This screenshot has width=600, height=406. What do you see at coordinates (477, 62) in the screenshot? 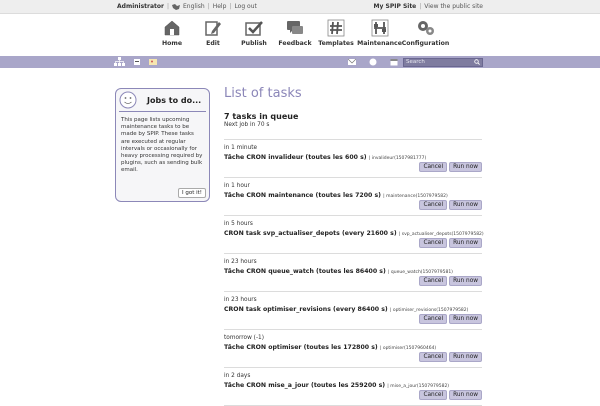
I see `search-icon` at bounding box center [477, 62].